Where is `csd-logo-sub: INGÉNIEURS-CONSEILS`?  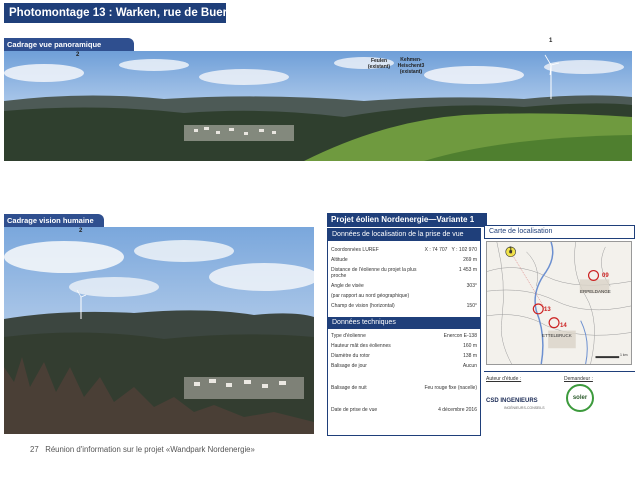 csd-logo-sub: INGÉNIEURS-CONSEILS is located at coordinates (524, 408).